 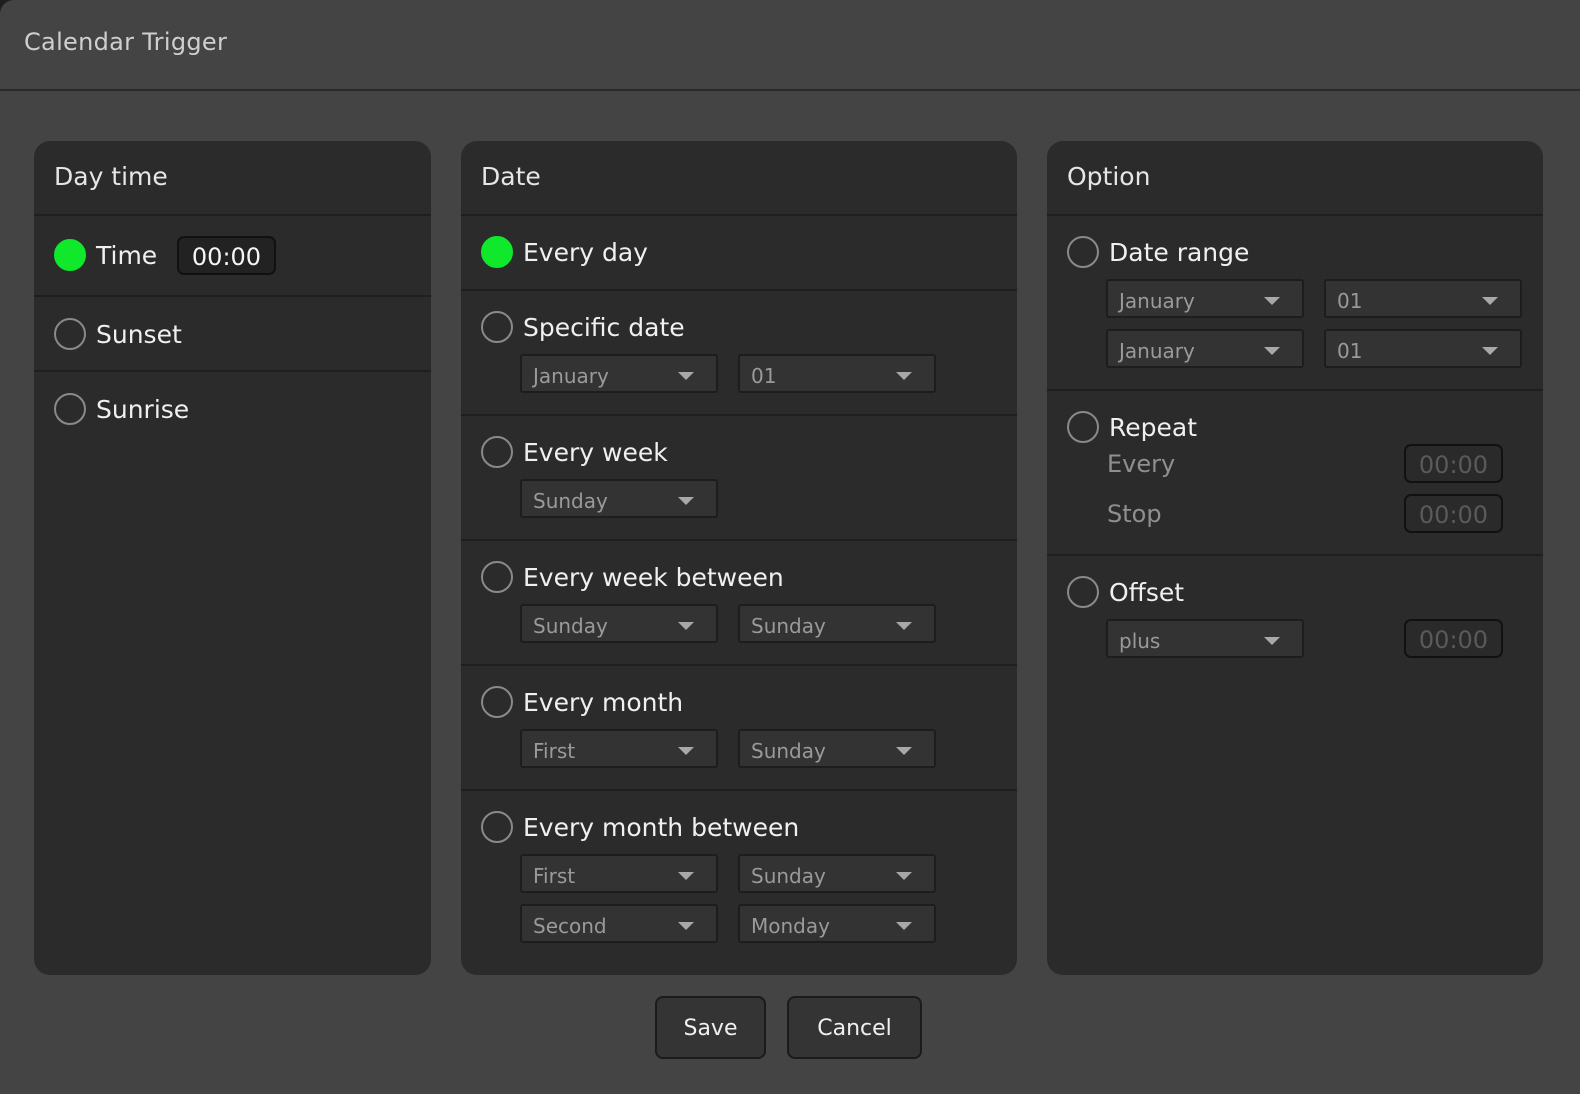 What do you see at coordinates (497, 327) in the screenshot?
I see `specific-date-radio` at bounding box center [497, 327].